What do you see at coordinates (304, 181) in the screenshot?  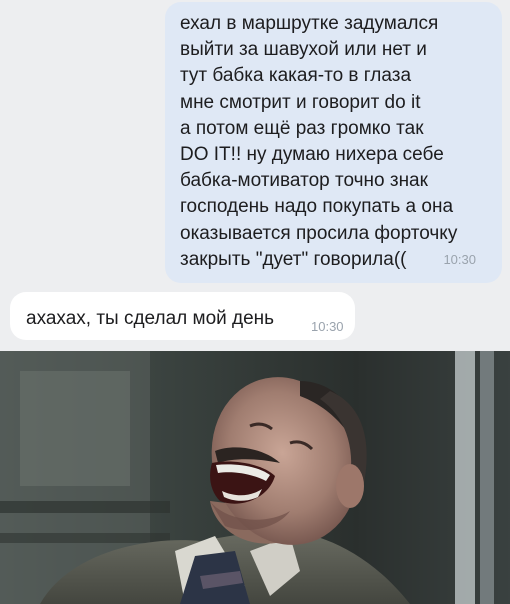 I see `message-line: бабка-мотиватор точно знак` at bounding box center [304, 181].